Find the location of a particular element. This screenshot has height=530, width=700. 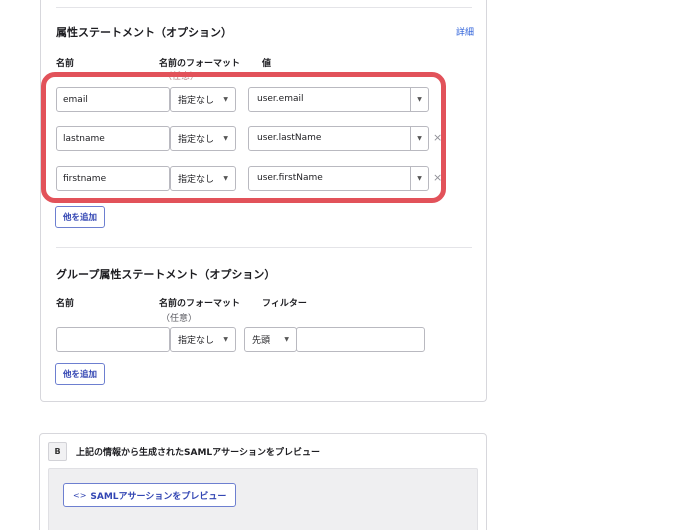

attribute-name-input: firstname is located at coordinates (113, 178).